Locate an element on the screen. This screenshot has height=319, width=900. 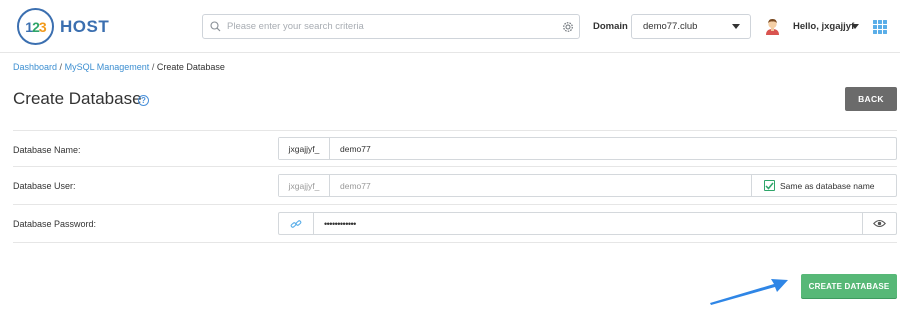
database-user-input: demo77 is located at coordinates (355, 185).